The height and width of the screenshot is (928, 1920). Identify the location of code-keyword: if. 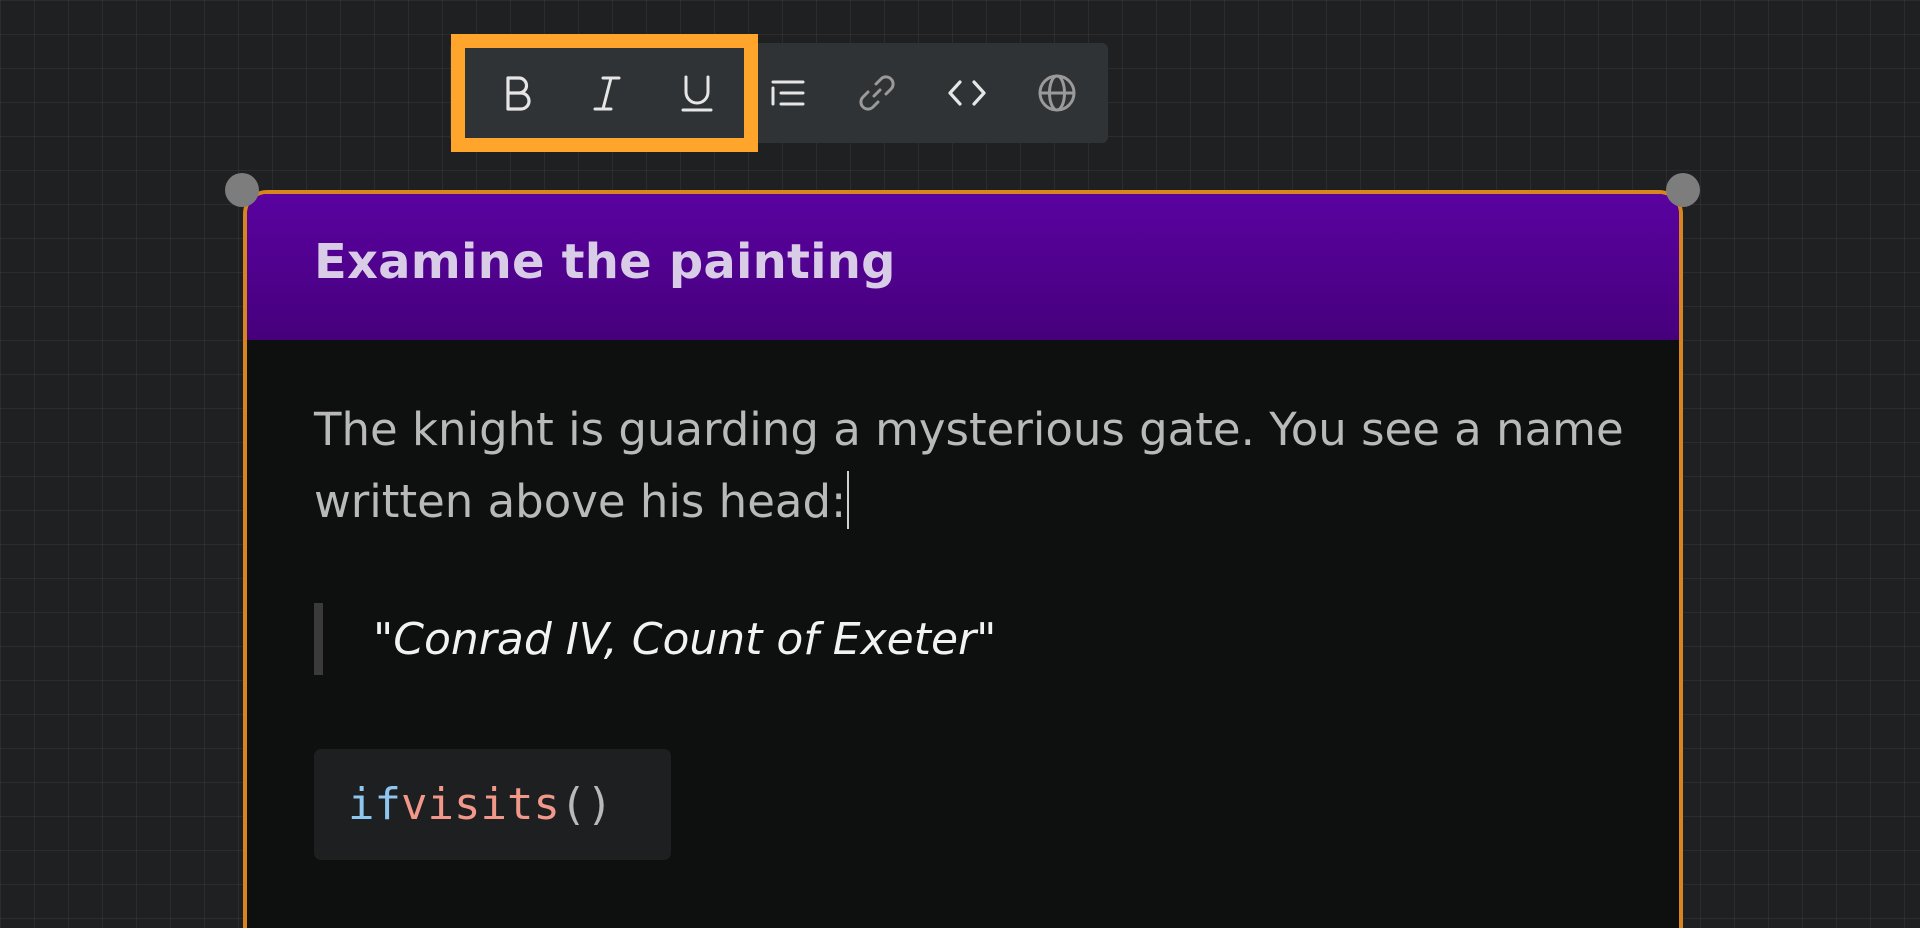
(374, 804).